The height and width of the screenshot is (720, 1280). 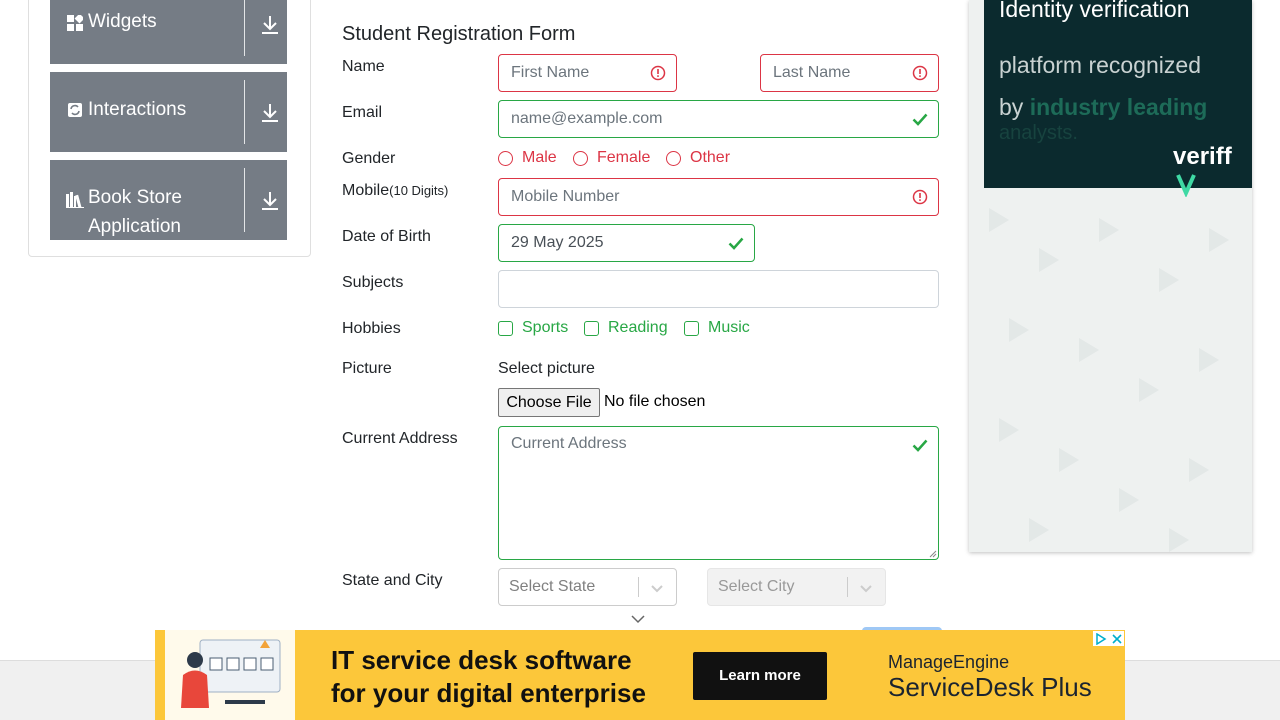 I want to click on subjects-input, so click(x=718, y=289).